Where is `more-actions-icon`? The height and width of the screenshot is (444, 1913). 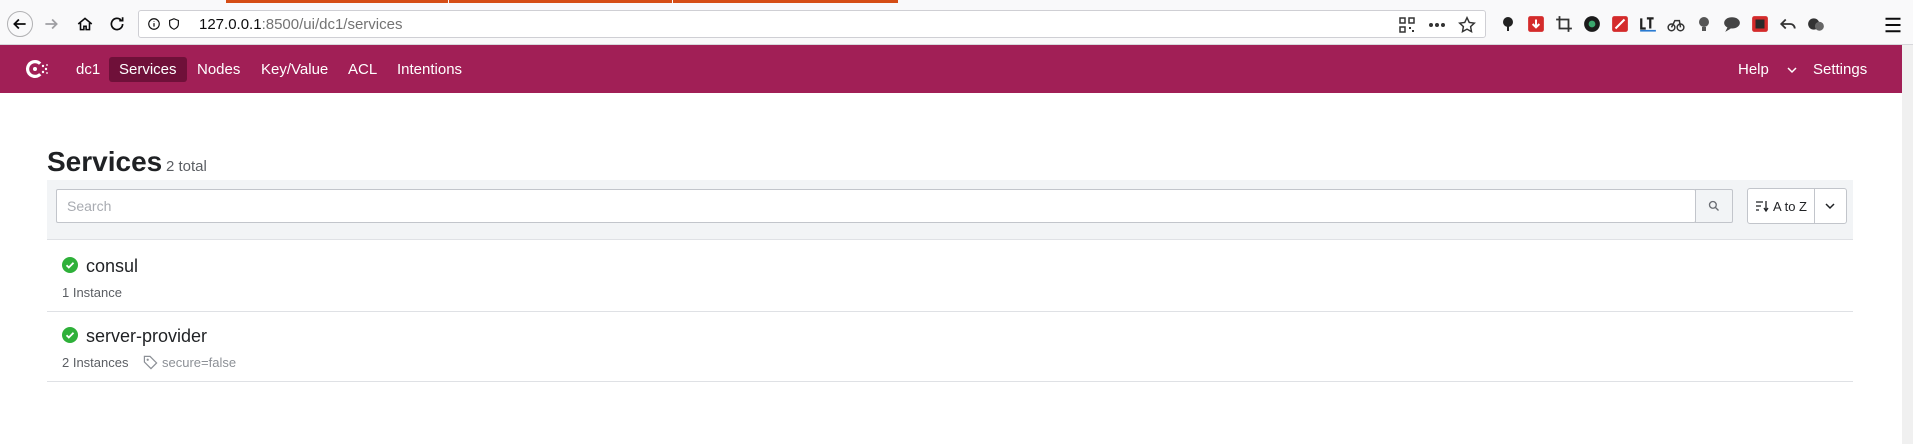
more-actions-icon is located at coordinates (1437, 25).